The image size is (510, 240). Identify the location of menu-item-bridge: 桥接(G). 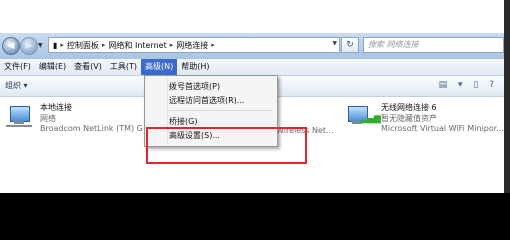
(183, 121).